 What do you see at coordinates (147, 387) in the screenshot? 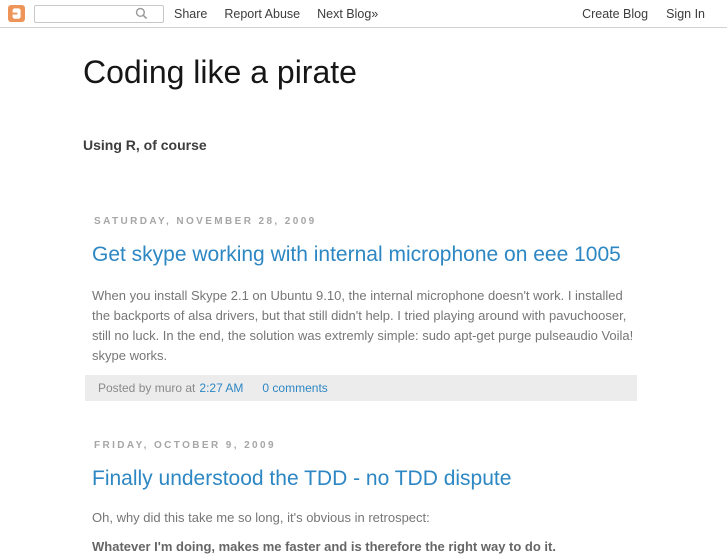
I see `posted-by-label: Posted by muro at` at bounding box center [147, 387].